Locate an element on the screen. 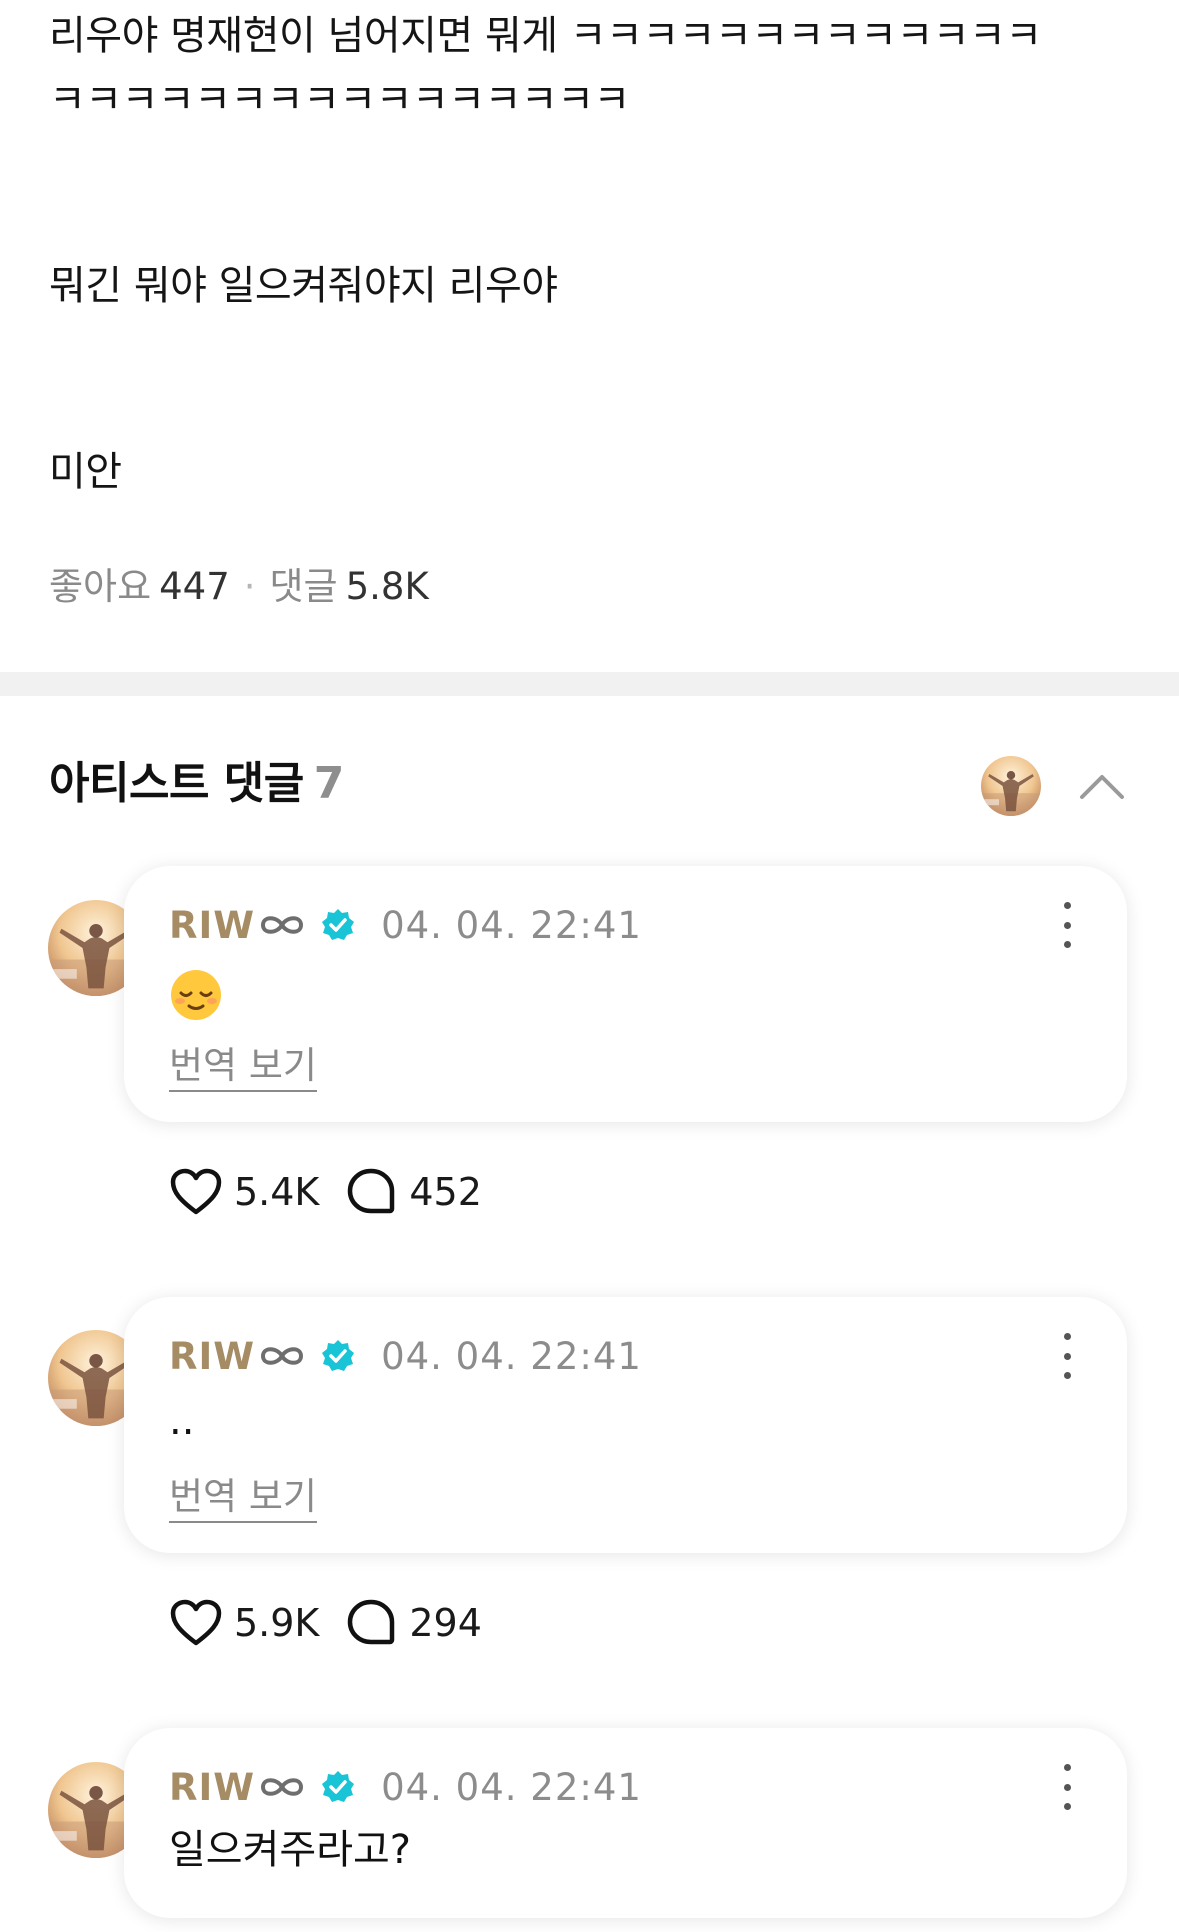  post-stats: 좋아요 447 · 댓글 5.8K is located at coordinates (239, 587).